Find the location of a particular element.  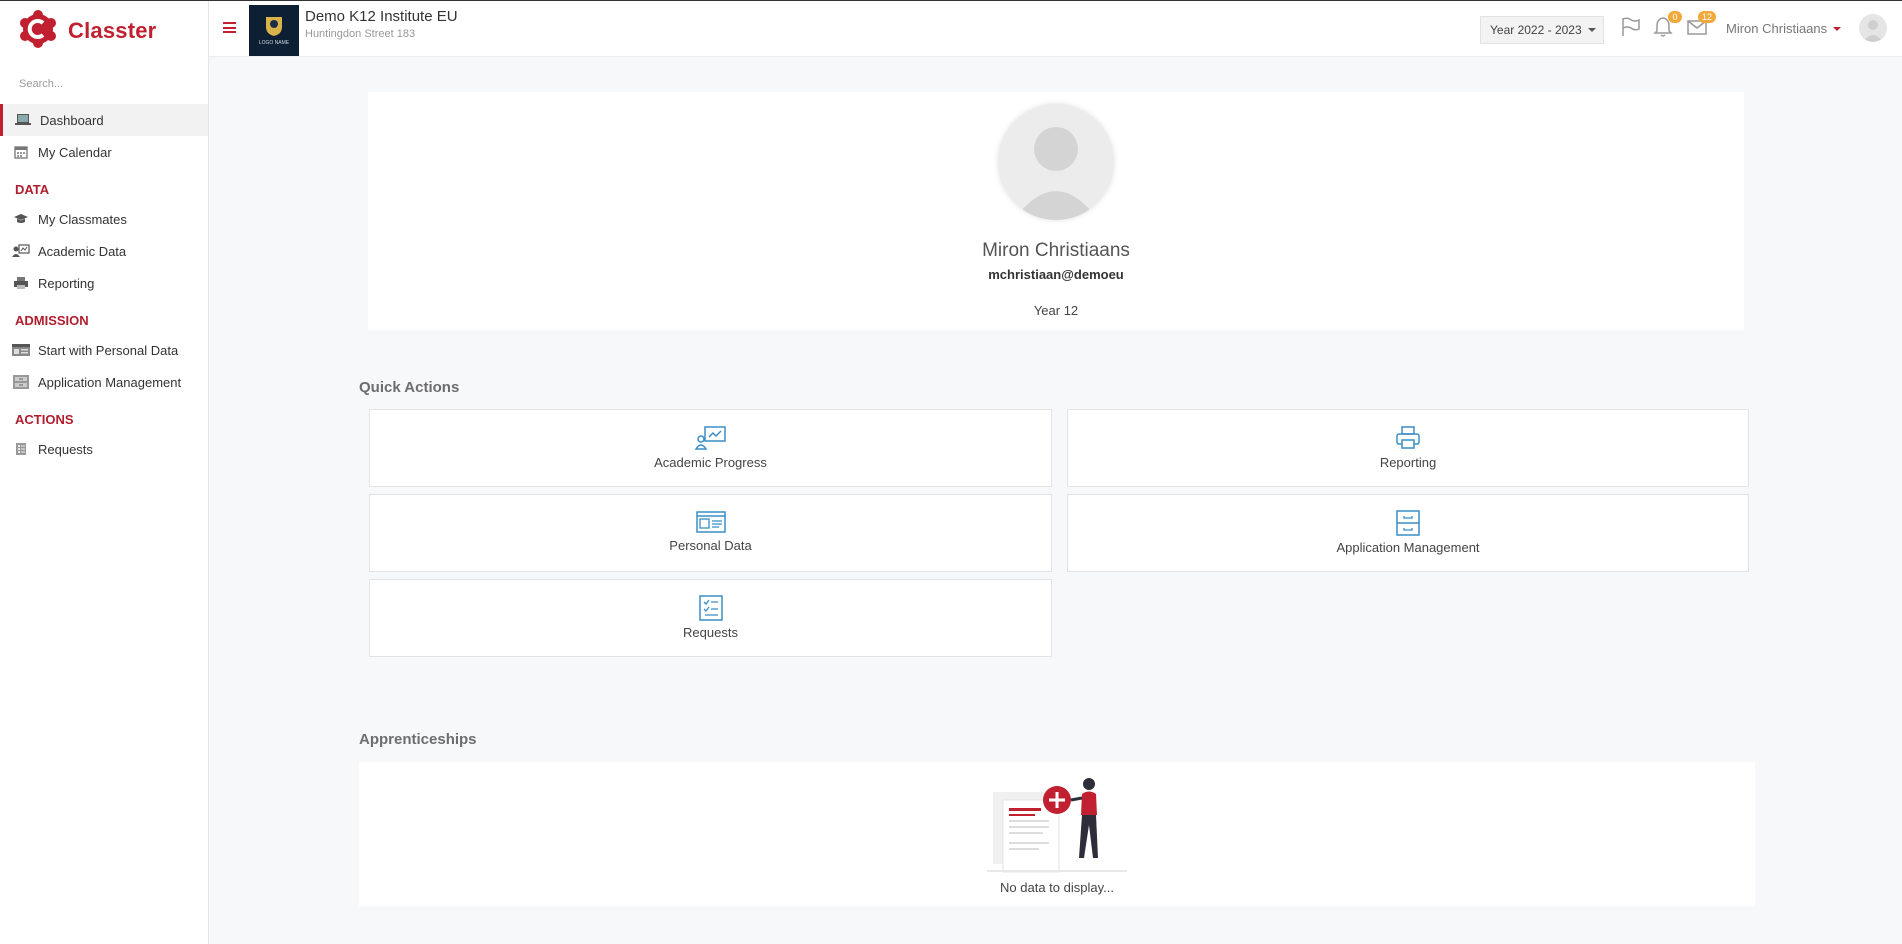

sidebar-item-my-calendar: My Calendar is located at coordinates (104, 152).